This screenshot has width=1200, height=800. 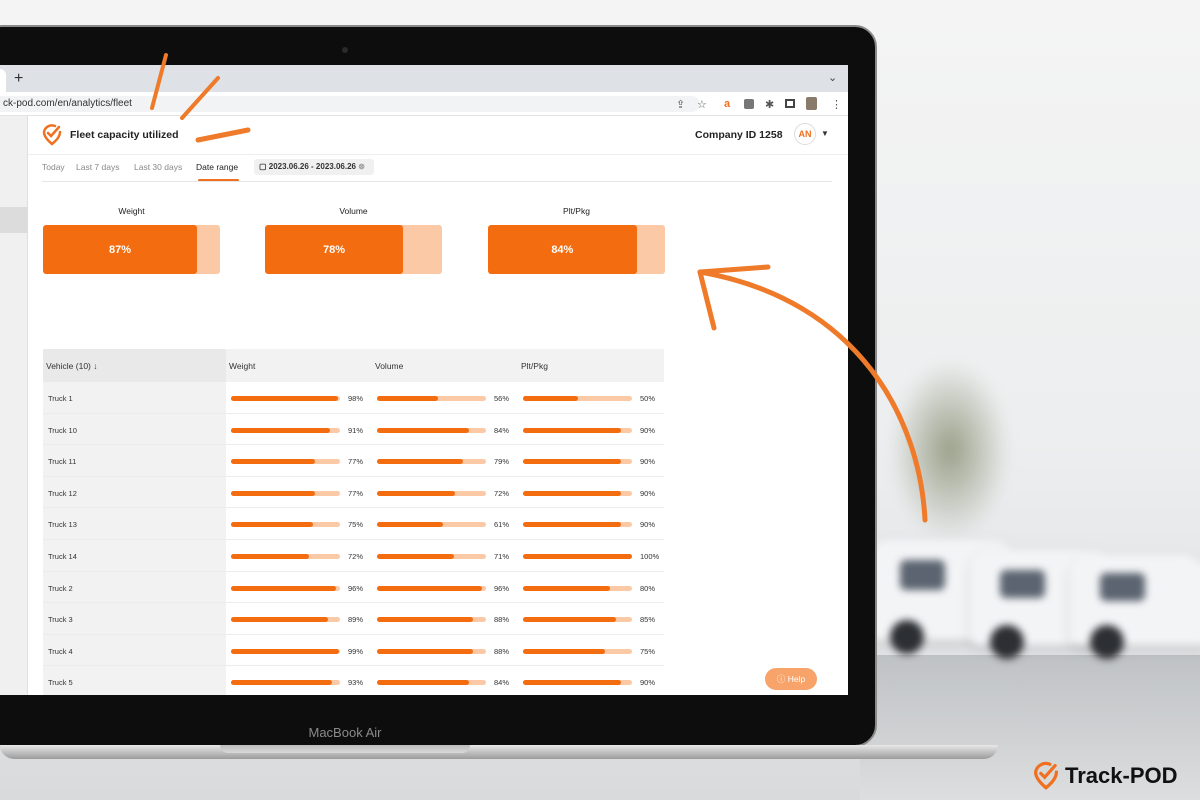 I want to click on column-header-plt-pkg: Plt/Pkg, so click(x=534, y=366).